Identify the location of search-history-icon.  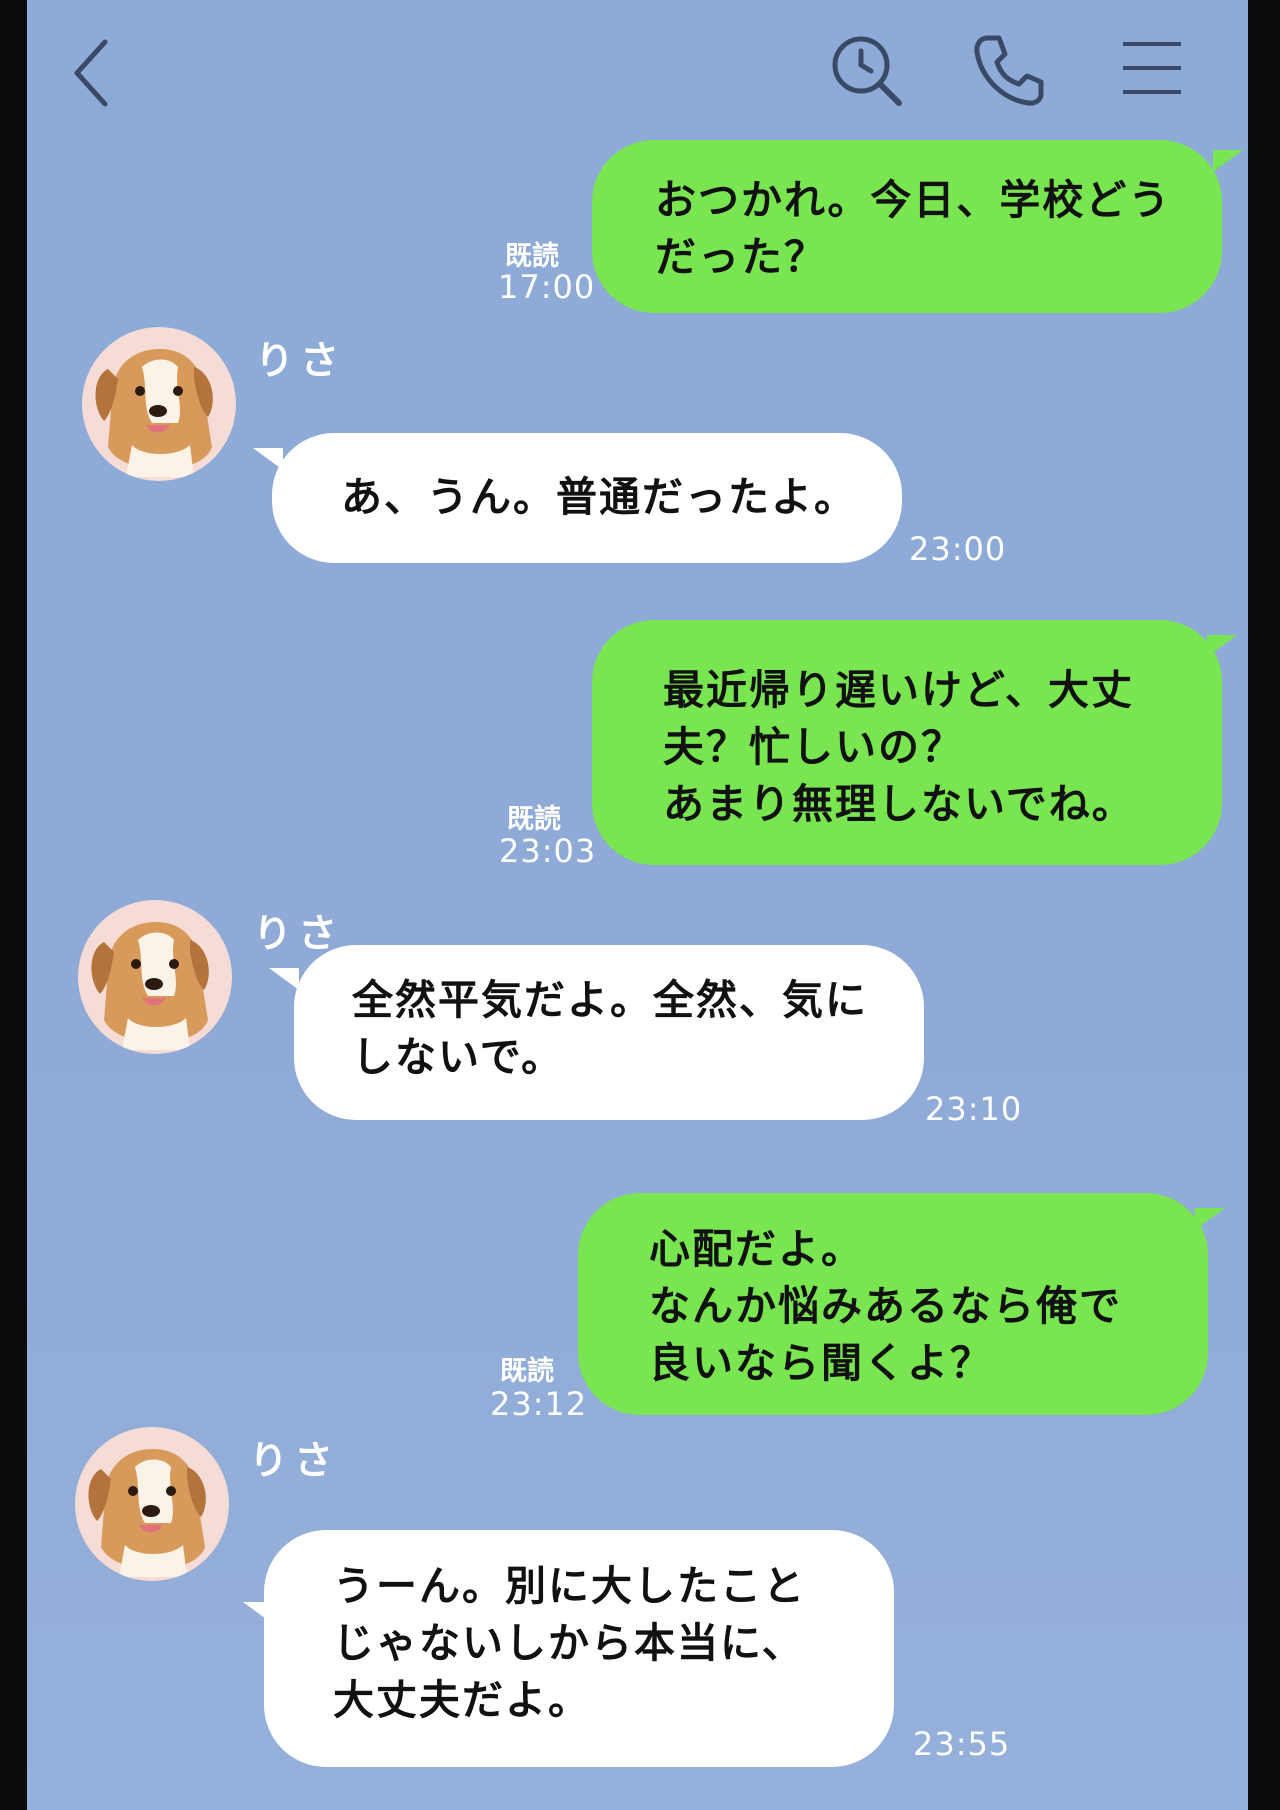
(867, 71).